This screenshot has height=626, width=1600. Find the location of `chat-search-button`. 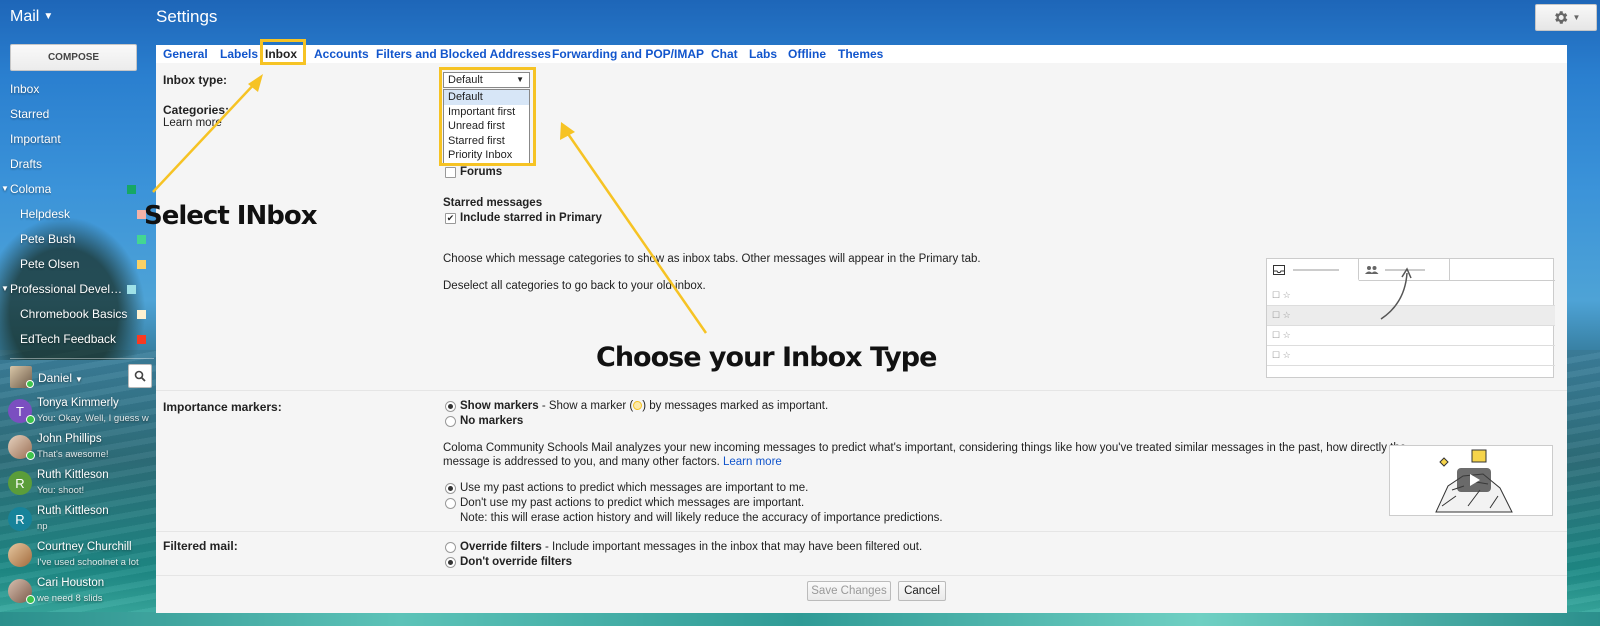

chat-search-button is located at coordinates (140, 376).